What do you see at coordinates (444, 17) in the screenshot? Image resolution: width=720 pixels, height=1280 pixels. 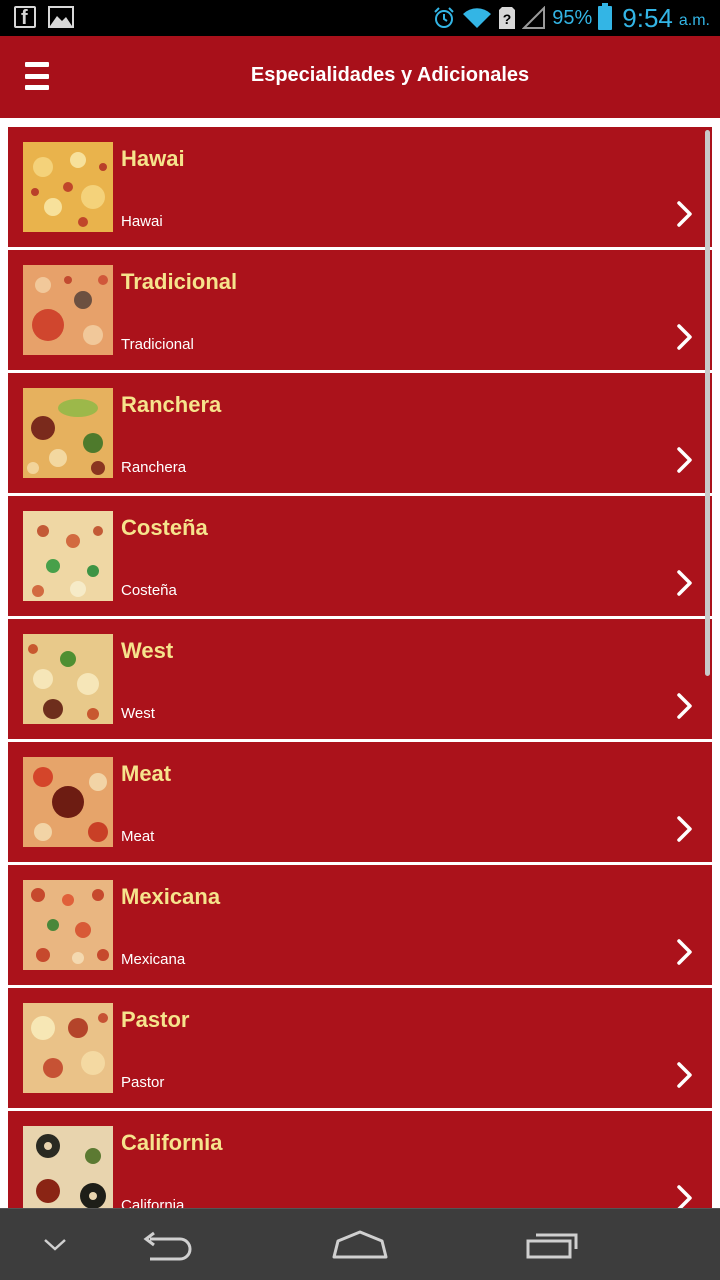 I see `alarm-icon` at bounding box center [444, 17].